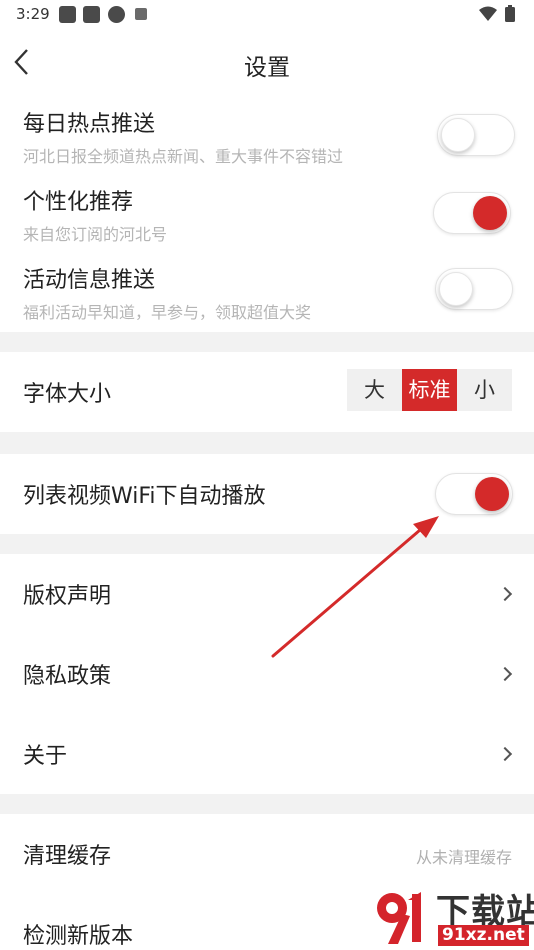 The image size is (534, 950). I want to click on cache-status: 从未清理缓存, so click(463, 857).